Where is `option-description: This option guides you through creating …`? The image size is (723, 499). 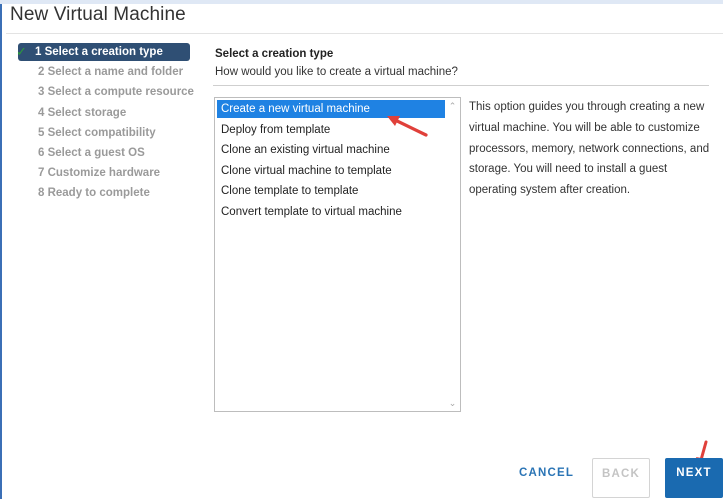 option-description: This option guides you through creating … is located at coordinates (589, 149).